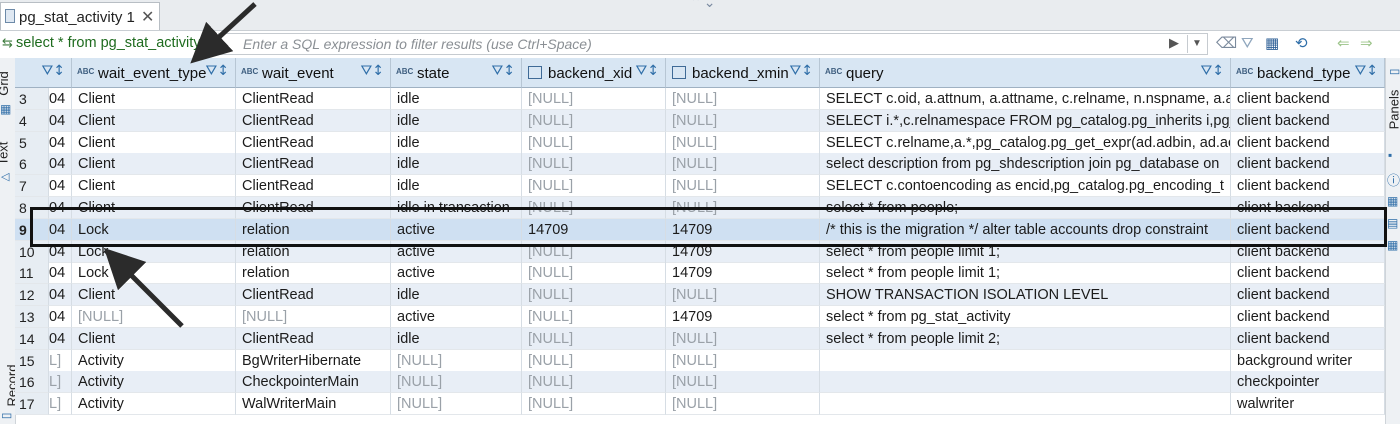 The height and width of the screenshot is (424, 1400). I want to click on arrow-to-lock-row, so click(143, 287).